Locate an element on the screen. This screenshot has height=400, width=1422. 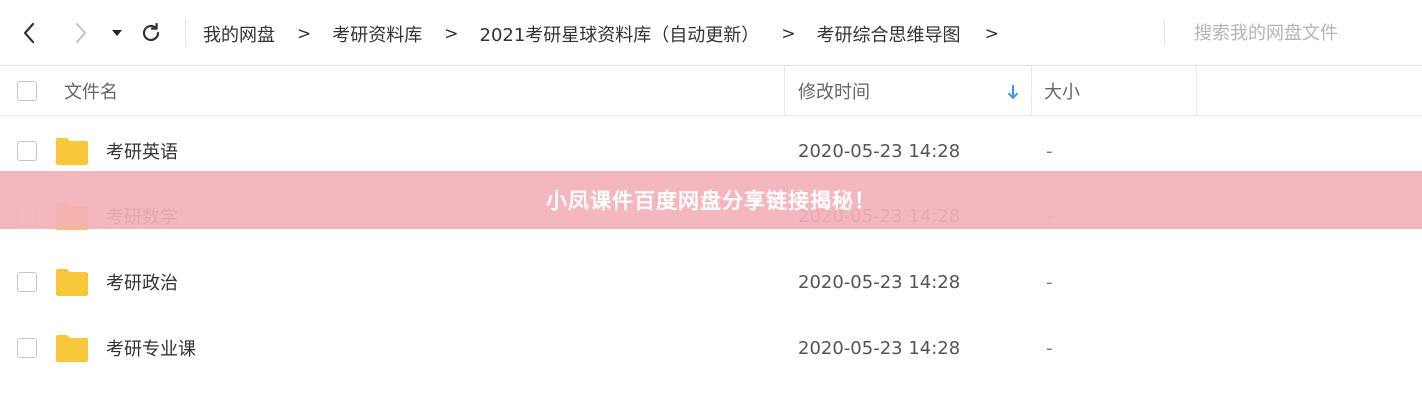
column-header-name: 文件名 is located at coordinates (91, 91).